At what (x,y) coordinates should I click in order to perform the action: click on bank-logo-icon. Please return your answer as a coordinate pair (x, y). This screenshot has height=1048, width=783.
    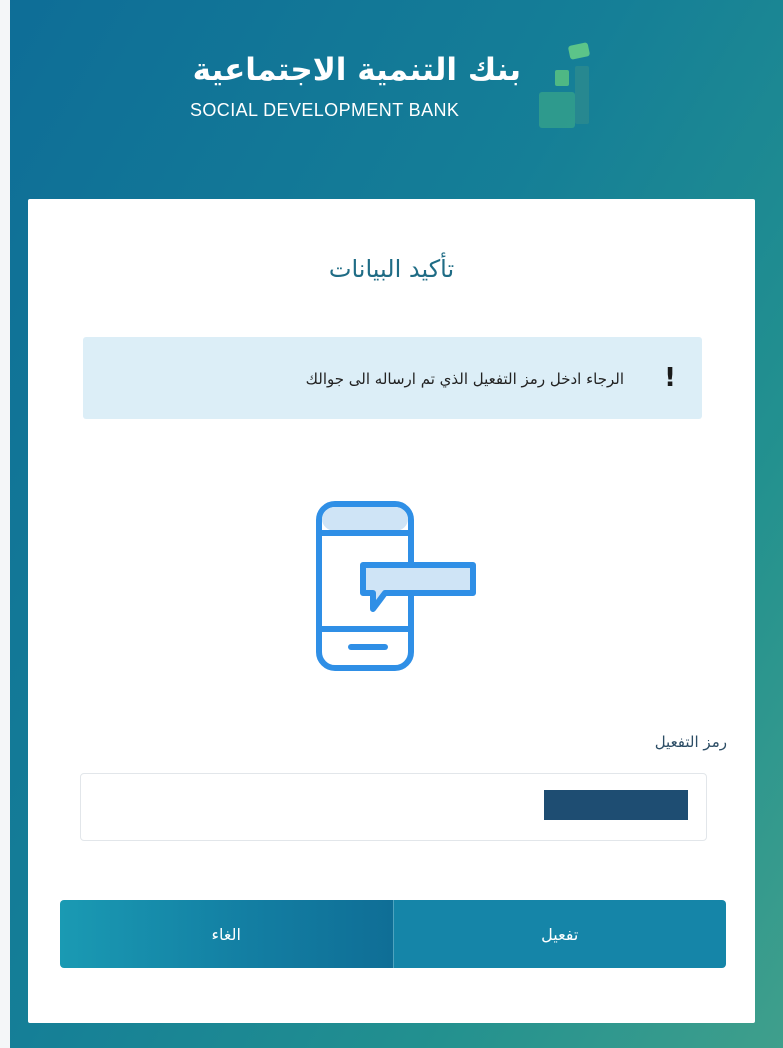
    Looking at the image, I should click on (564, 85).